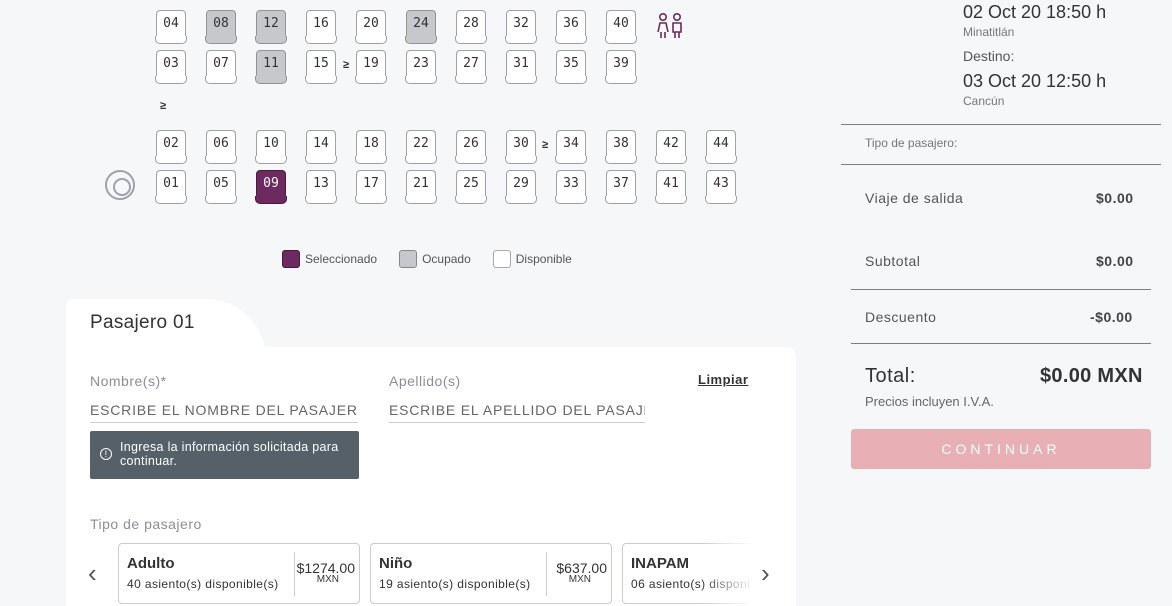  What do you see at coordinates (271, 147) in the screenshot?
I see `seat-10: 10` at bounding box center [271, 147].